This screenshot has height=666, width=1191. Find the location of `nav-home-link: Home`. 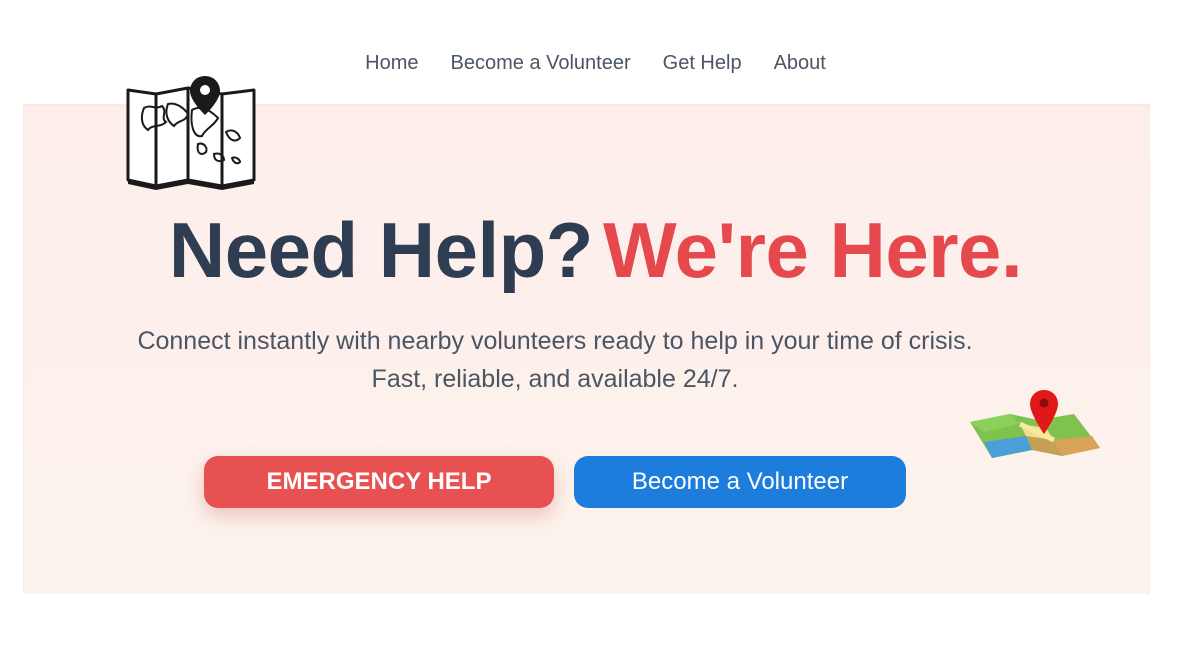

nav-home-link: Home is located at coordinates (391, 63).